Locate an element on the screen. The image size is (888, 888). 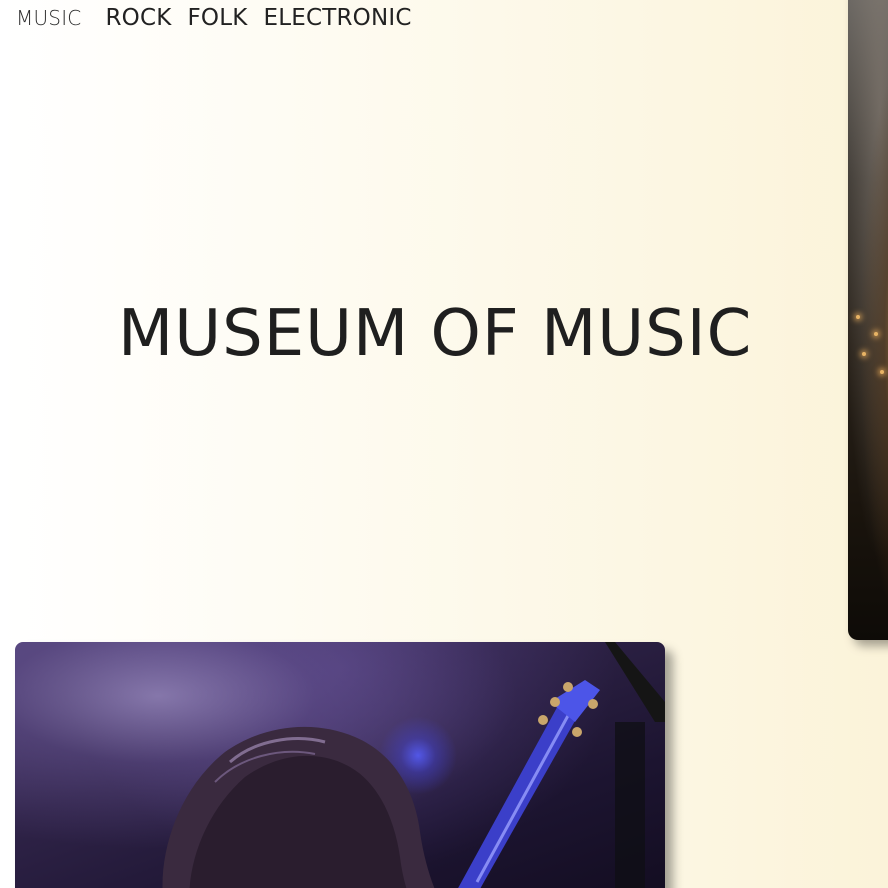
brand-link: MUSIC is located at coordinates (48, 18).